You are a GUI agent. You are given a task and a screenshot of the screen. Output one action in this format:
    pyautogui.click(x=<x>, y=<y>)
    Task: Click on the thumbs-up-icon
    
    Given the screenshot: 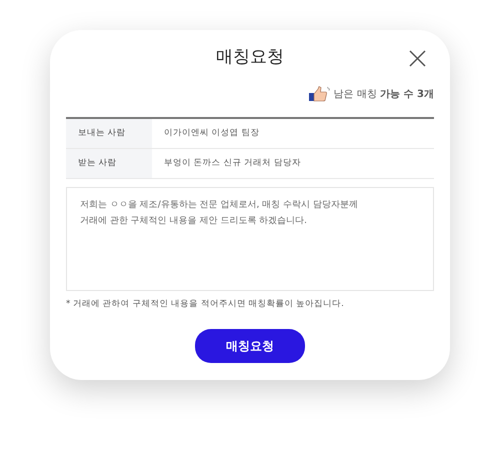 What is the action you would take?
    pyautogui.click(x=319, y=94)
    